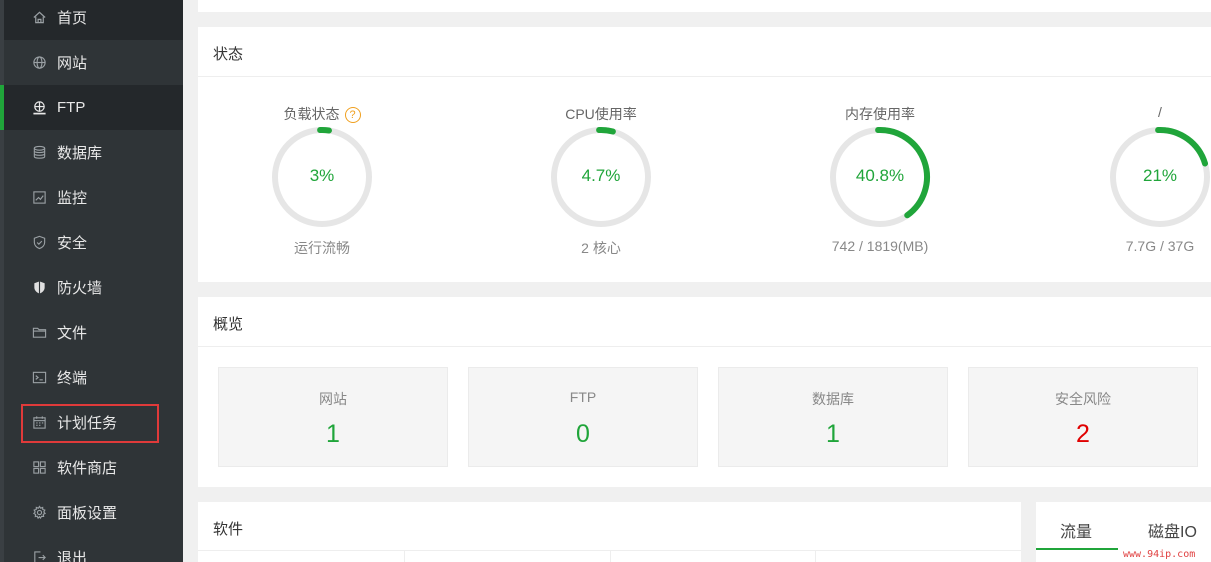 Image resolution: width=1211 pixels, height=562 pixels. Describe the element at coordinates (601, 114) in the screenshot. I see `gauge-label: CPU使用率` at that location.